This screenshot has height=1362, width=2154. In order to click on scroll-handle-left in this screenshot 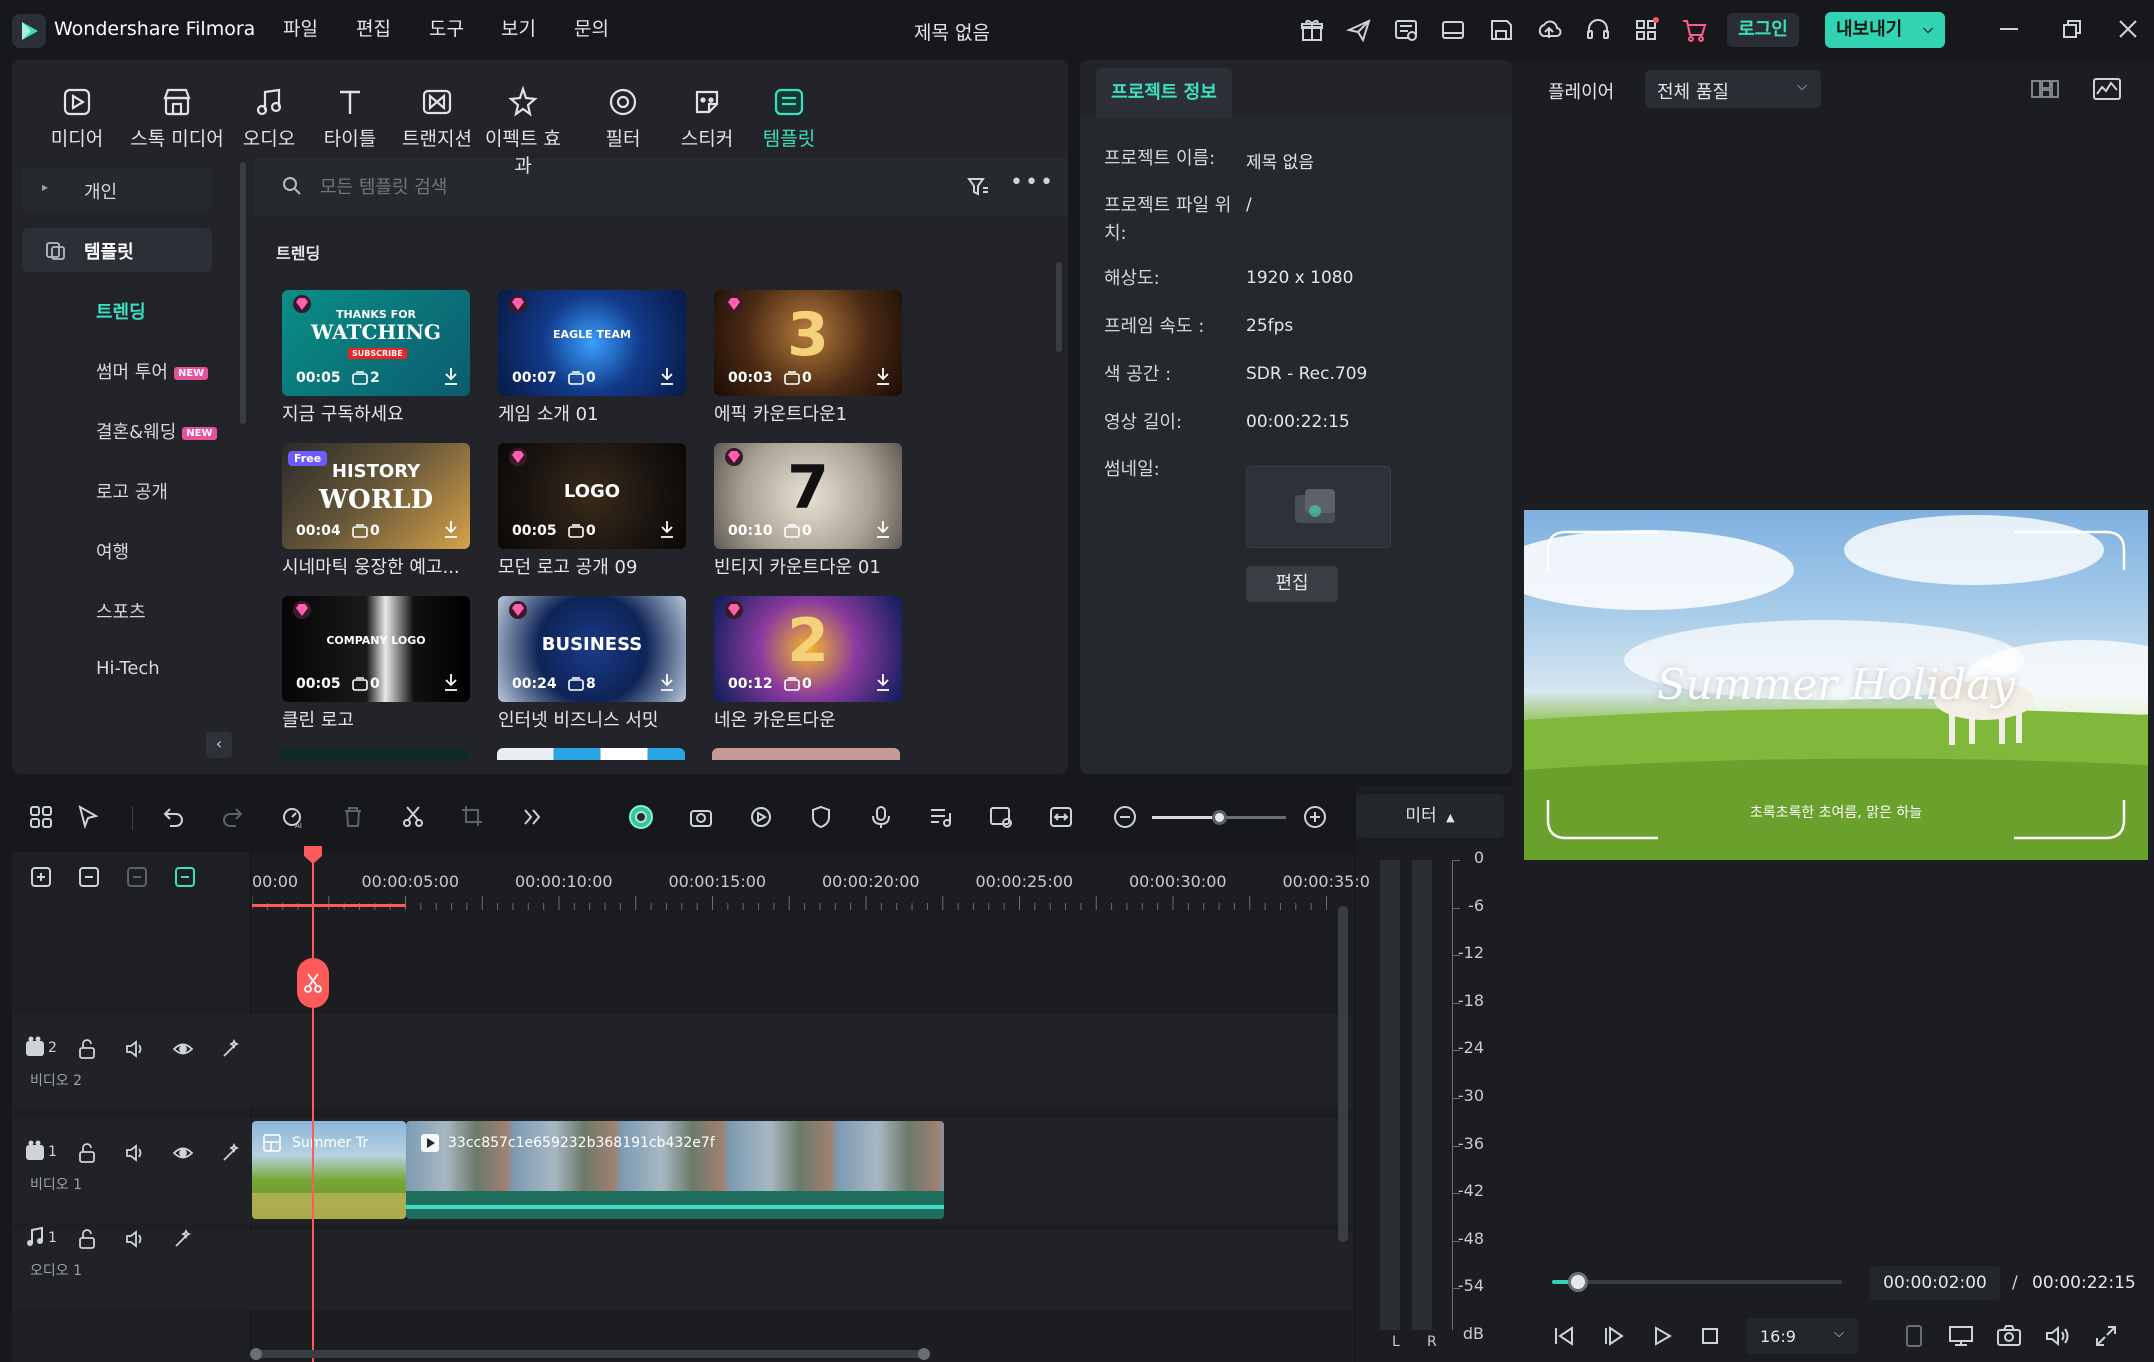, I will do `click(256, 1354)`.